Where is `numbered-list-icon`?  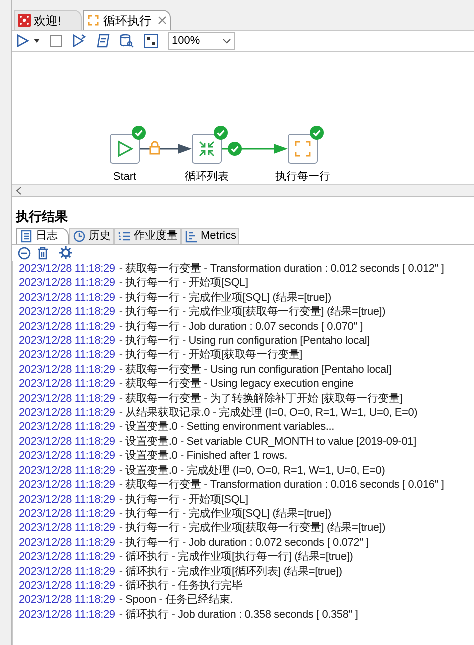
numbered-list-icon is located at coordinates (124, 236).